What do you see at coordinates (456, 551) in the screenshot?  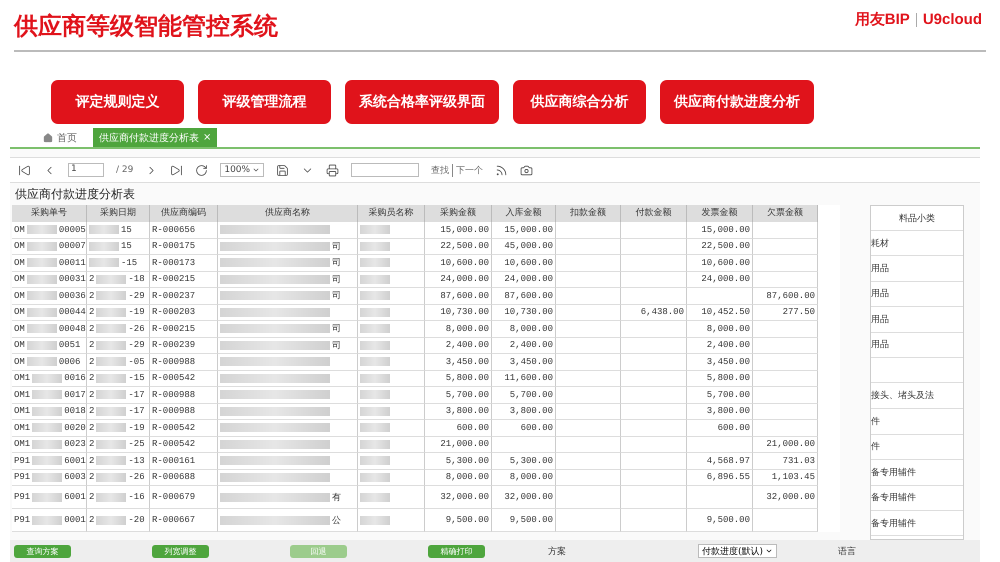 I see `action-button: 精确打印` at bounding box center [456, 551].